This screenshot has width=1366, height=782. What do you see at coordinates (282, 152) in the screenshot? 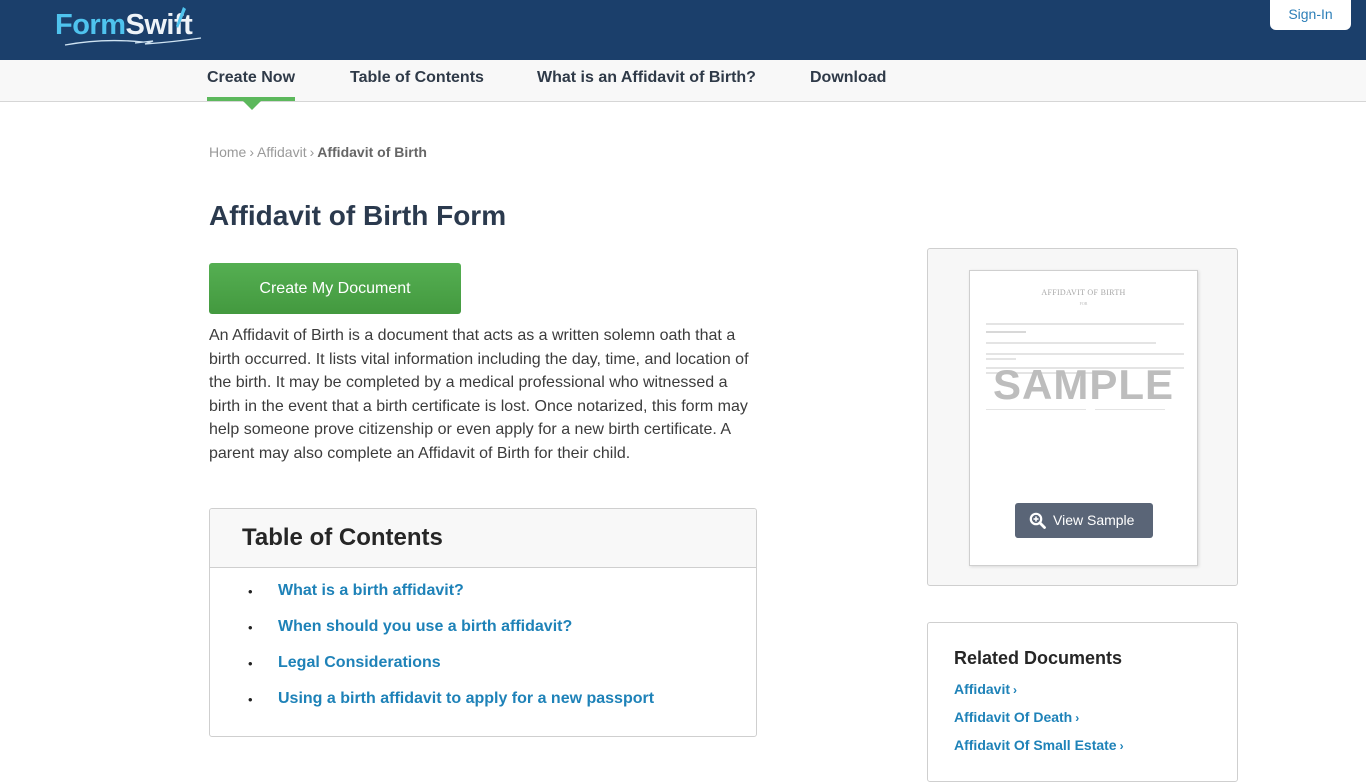
I see `breadcrumb-affidavit: Affidavit` at bounding box center [282, 152].